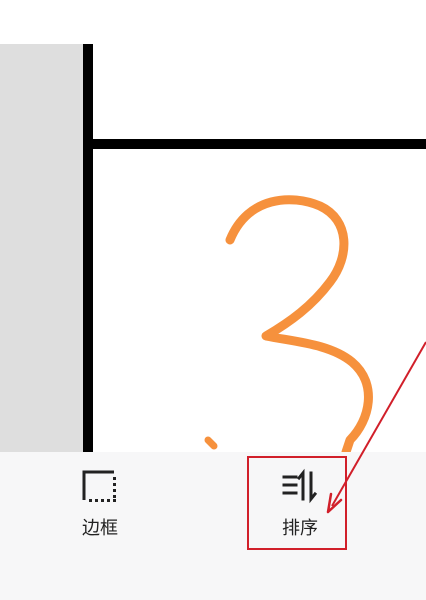  What do you see at coordinates (300, 506) in the screenshot?
I see `sort-button: 排序` at bounding box center [300, 506].